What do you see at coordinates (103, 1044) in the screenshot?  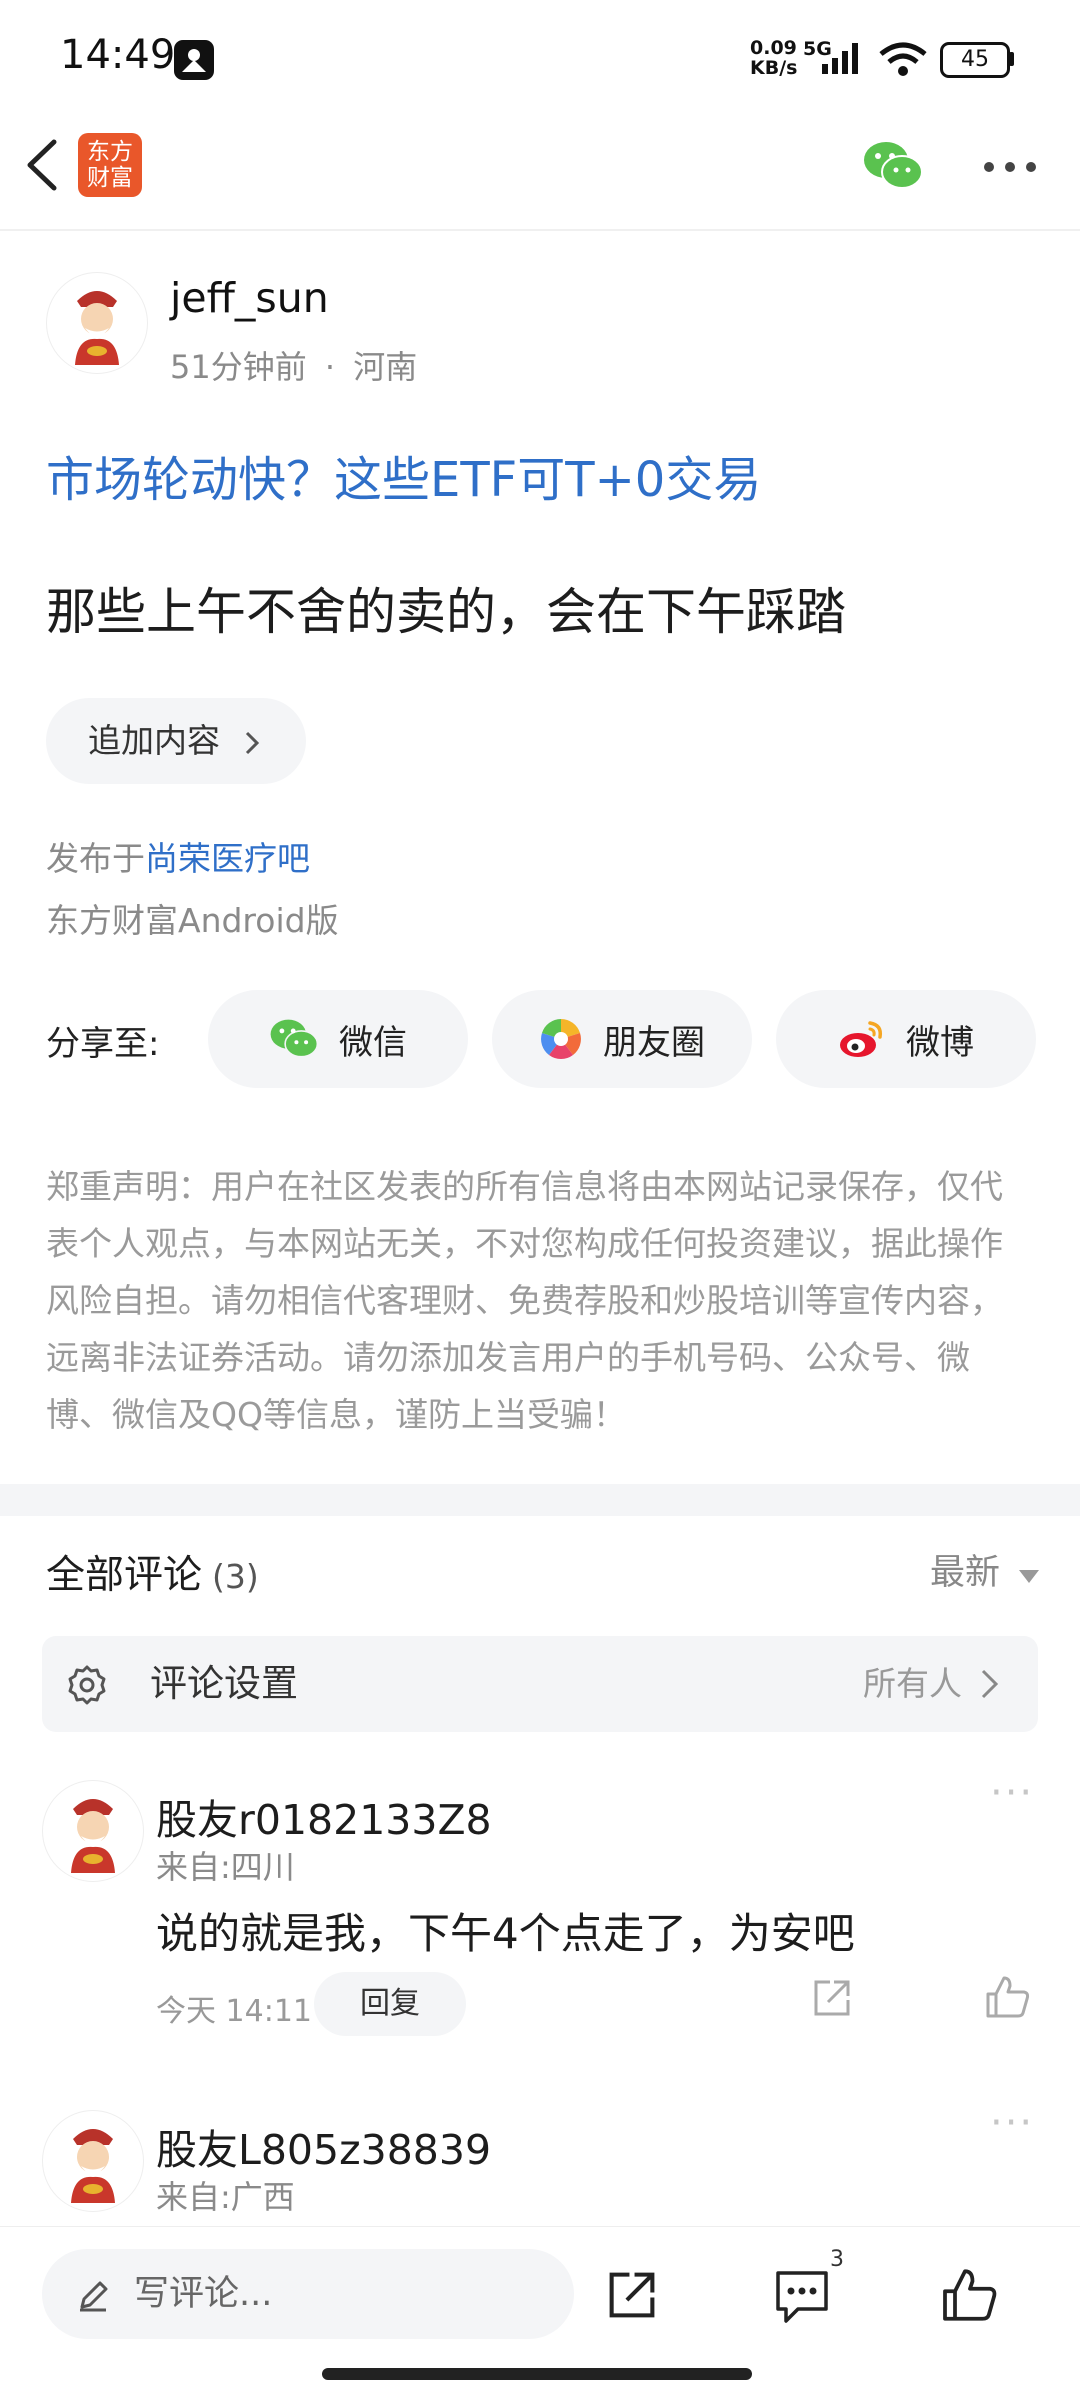 I see `share-label: 分享至:` at bounding box center [103, 1044].